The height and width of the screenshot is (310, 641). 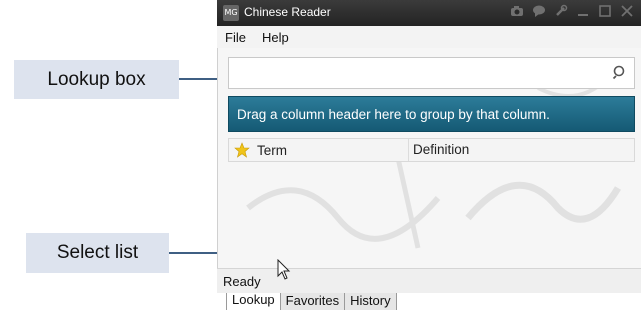 I want to click on star-icon, so click(x=242, y=150).